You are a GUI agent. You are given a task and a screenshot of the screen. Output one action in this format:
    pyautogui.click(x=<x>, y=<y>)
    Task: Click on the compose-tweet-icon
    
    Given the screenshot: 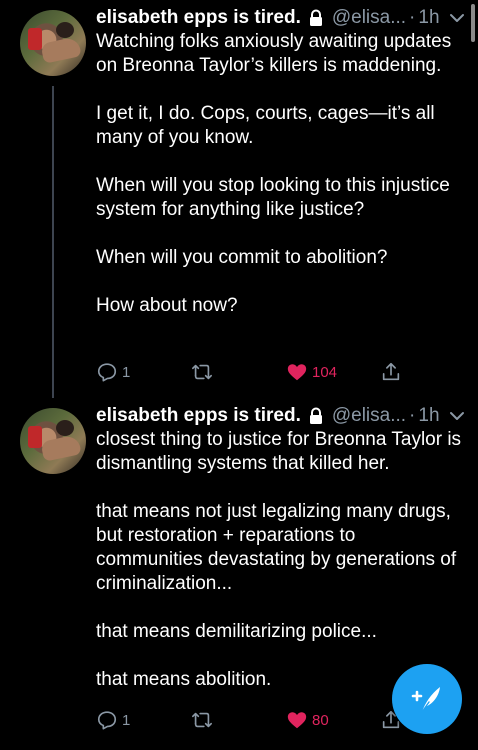 What is the action you would take?
    pyautogui.click(x=425, y=700)
    